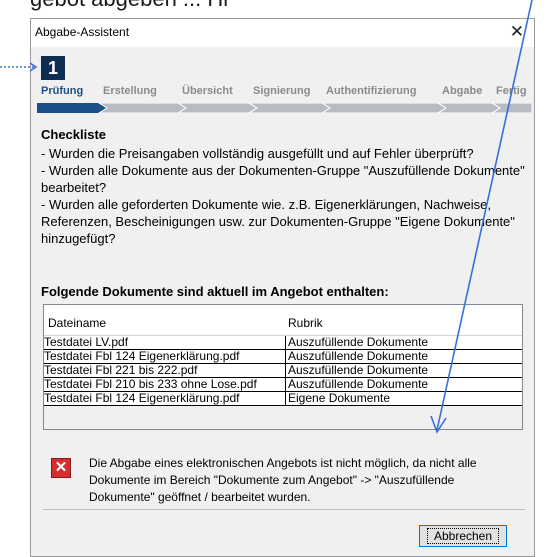 This screenshot has width=556, height=557. What do you see at coordinates (74, 134) in the screenshot?
I see `checklist-heading: Checkliste` at bounding box center [74, 134].